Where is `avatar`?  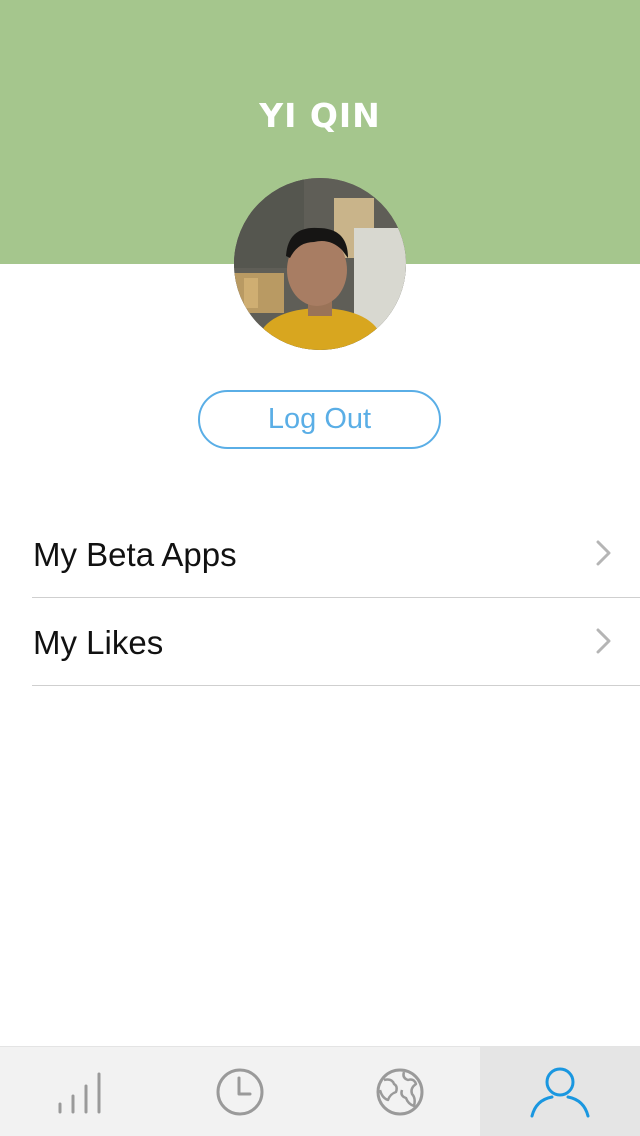 avatar is located at coordinates (320, 264).